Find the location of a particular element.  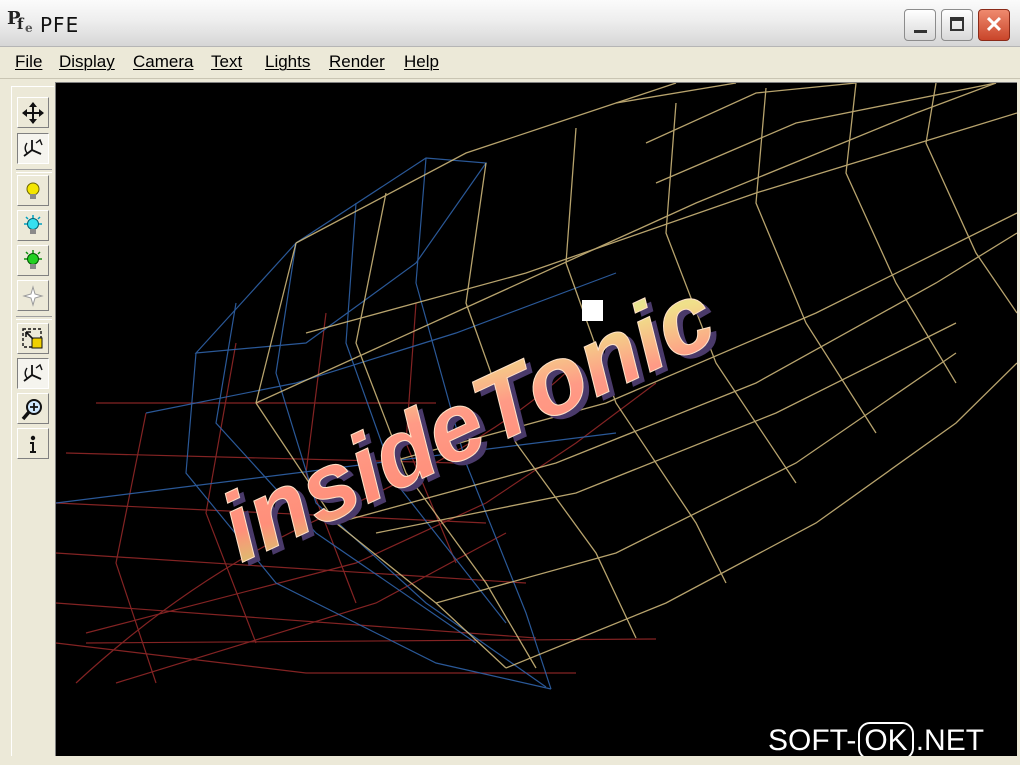

light-white-button is located at coordinates (33, 295).